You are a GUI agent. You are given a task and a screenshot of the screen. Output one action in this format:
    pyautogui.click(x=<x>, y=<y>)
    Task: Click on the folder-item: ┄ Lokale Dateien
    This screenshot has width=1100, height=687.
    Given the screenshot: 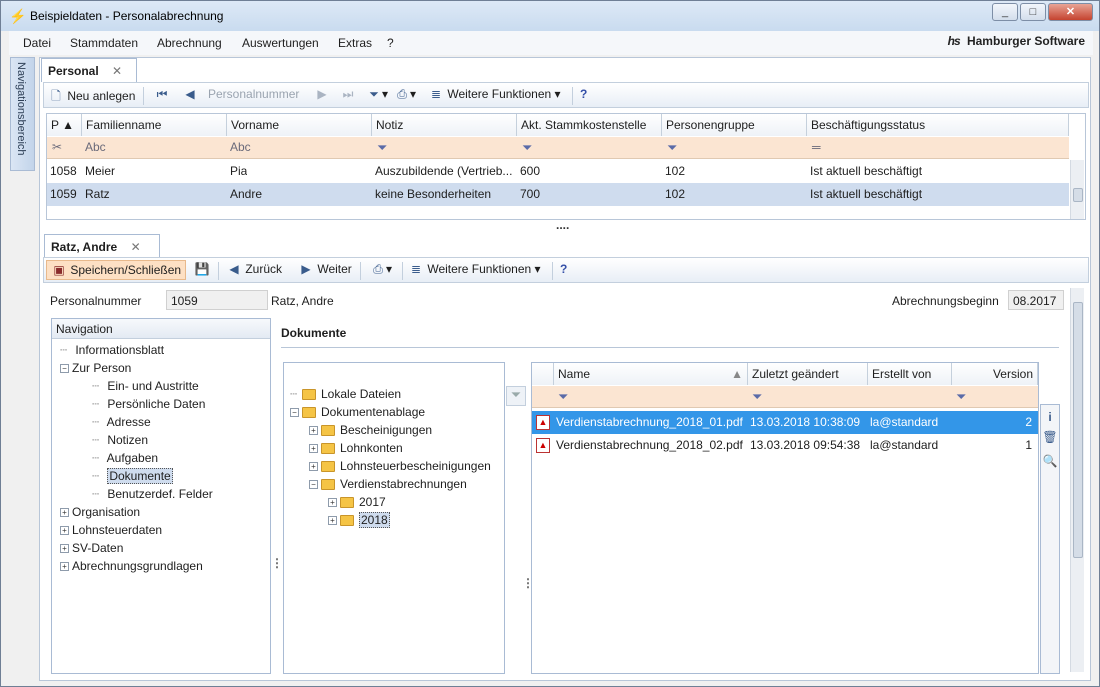 What is the action you would take?
    pyautogui.click(x=345, y=394)
    